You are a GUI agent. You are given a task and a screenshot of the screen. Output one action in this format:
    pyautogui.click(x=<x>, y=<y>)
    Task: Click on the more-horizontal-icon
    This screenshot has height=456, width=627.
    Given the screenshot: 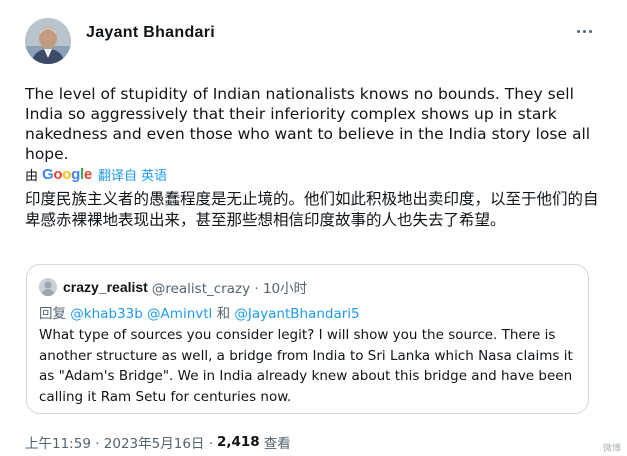 What is the action you would take?
    pyautogui.click(x=578, y=31)
    